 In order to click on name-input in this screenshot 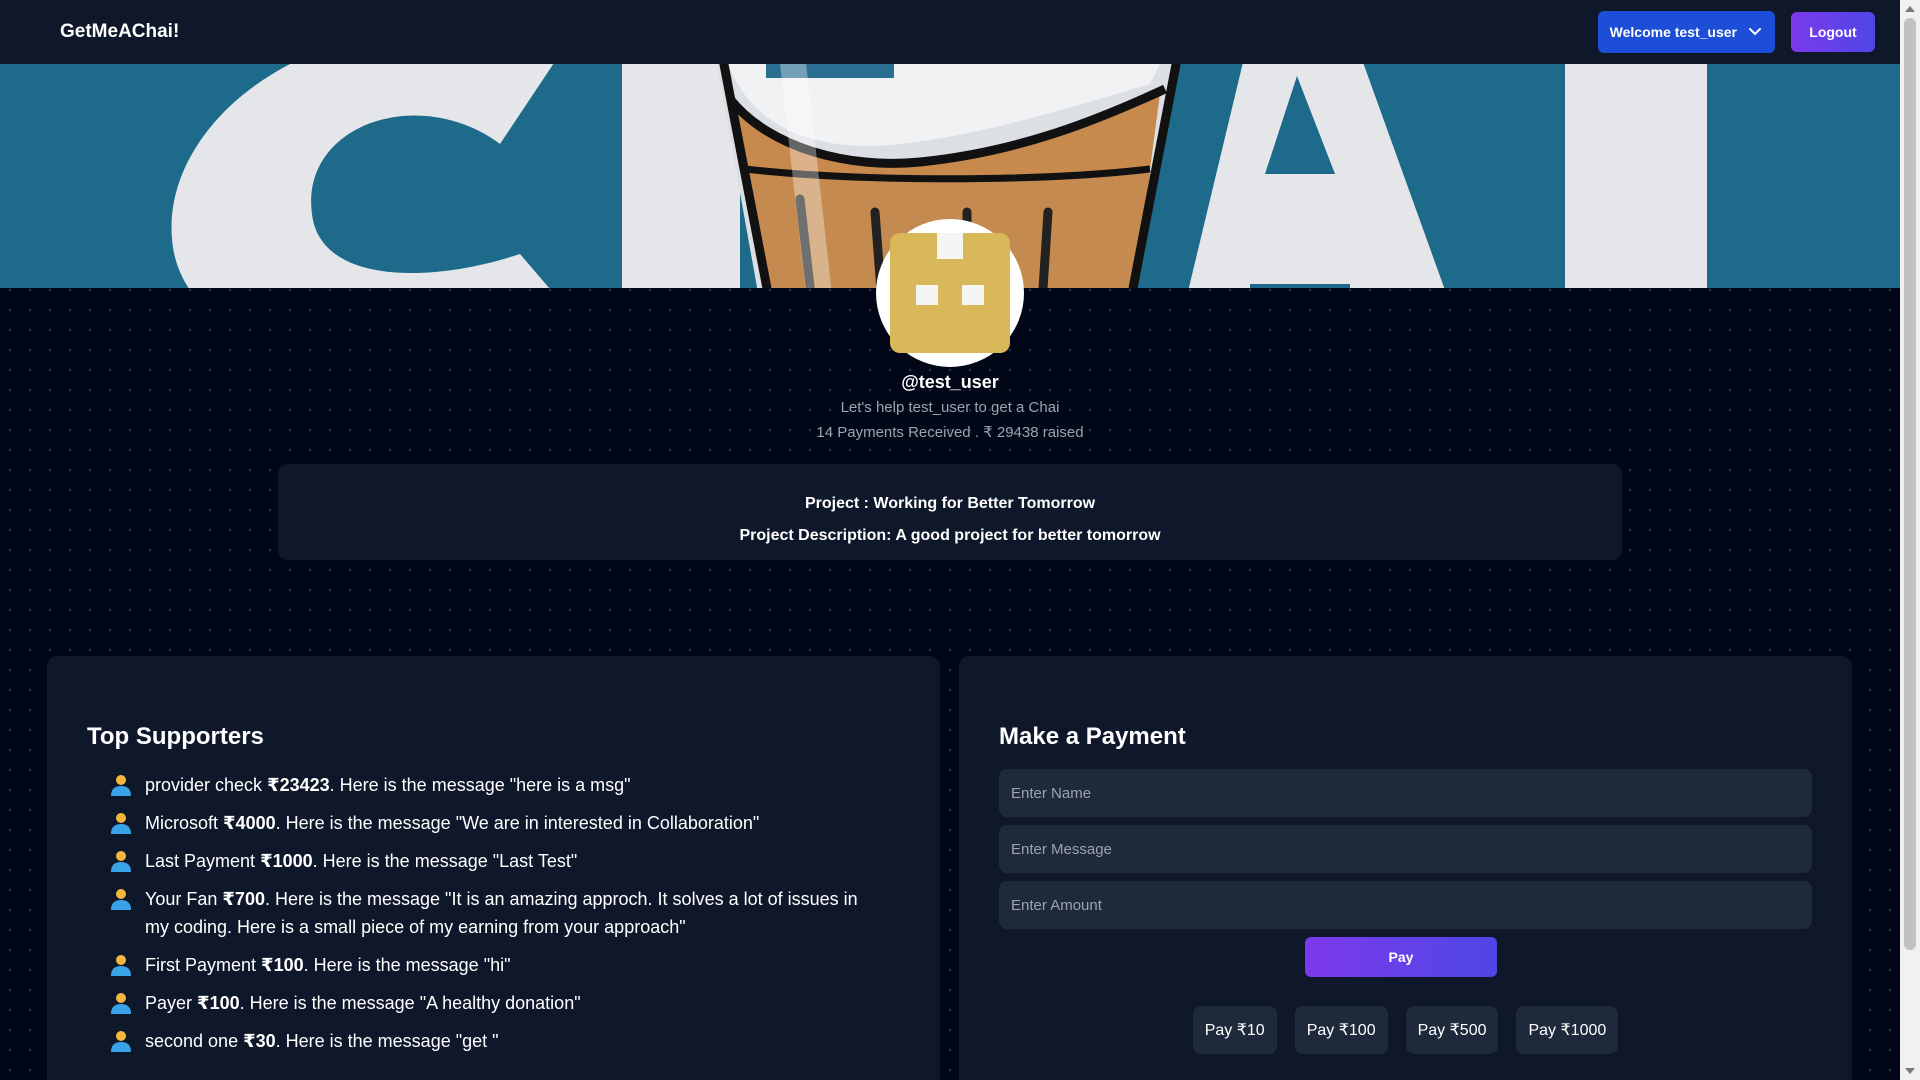, I will do `click(1405, 793)`.